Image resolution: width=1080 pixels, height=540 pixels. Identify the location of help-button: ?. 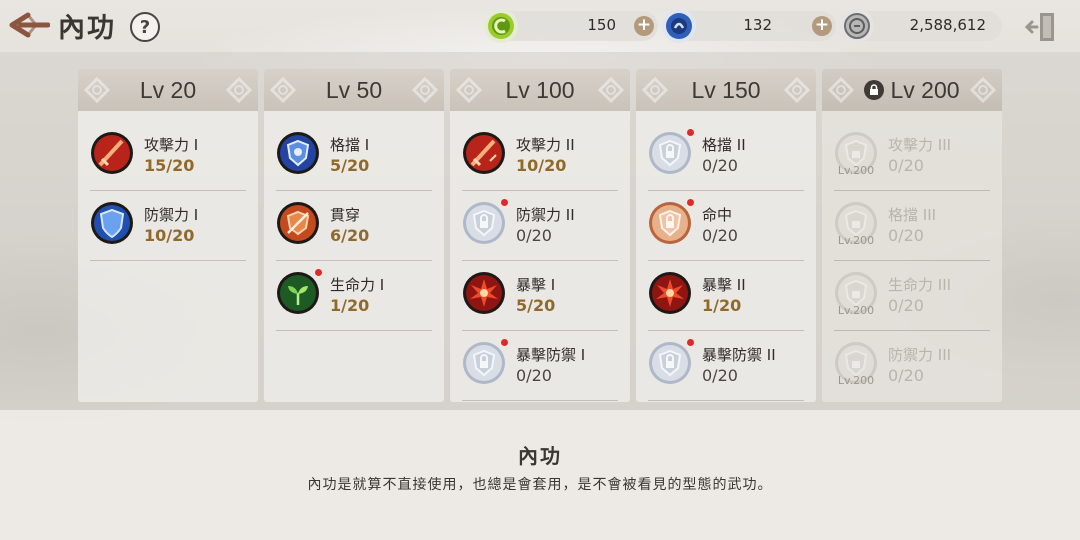
(145, 27).